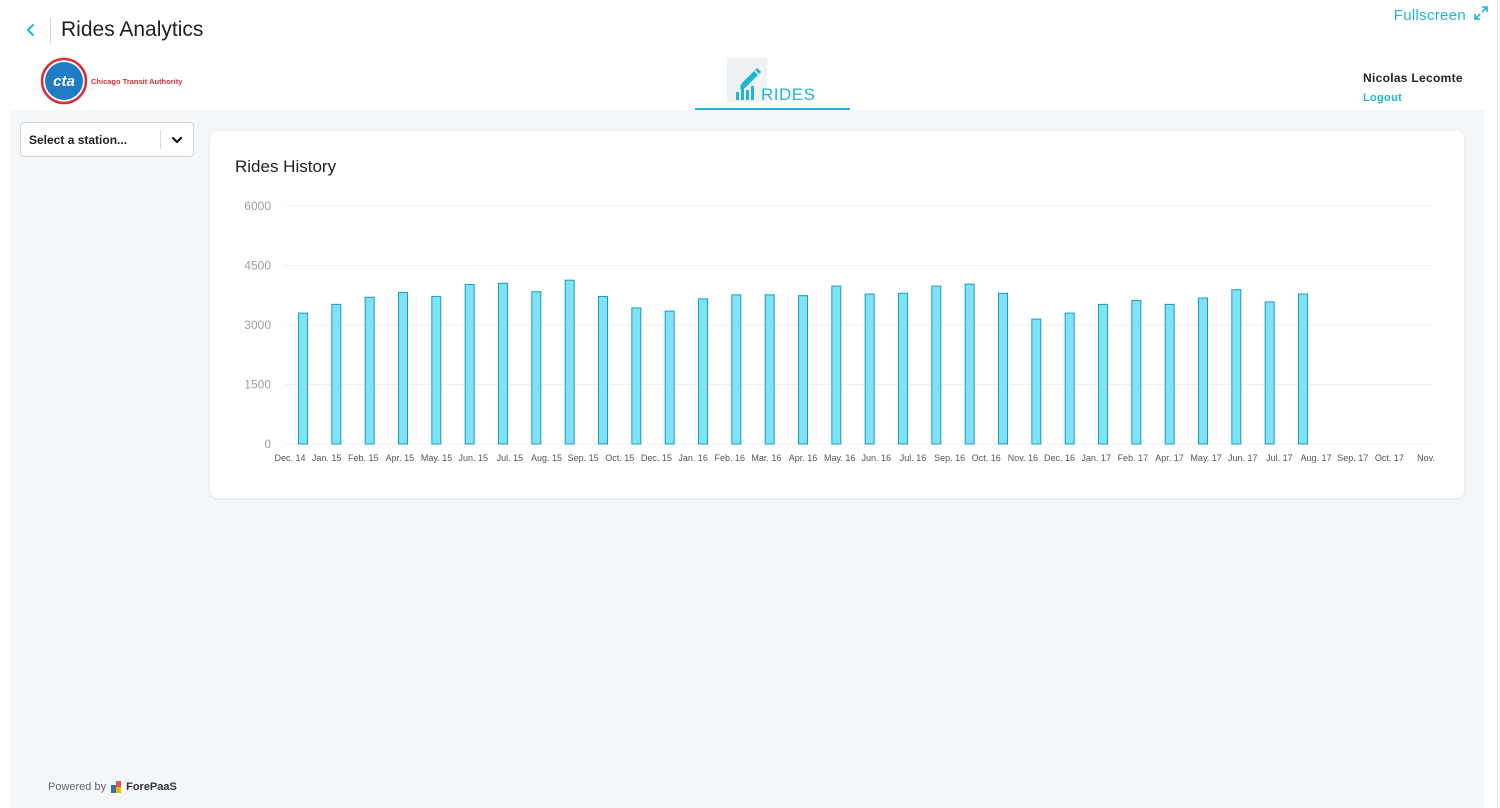 The height and width of the screenshot is (808, 1500). What do you see at coordinates (949, 458) in the screenshot?
I see `x-tick-label: Sep. 16` at bounding box center [949, 458].